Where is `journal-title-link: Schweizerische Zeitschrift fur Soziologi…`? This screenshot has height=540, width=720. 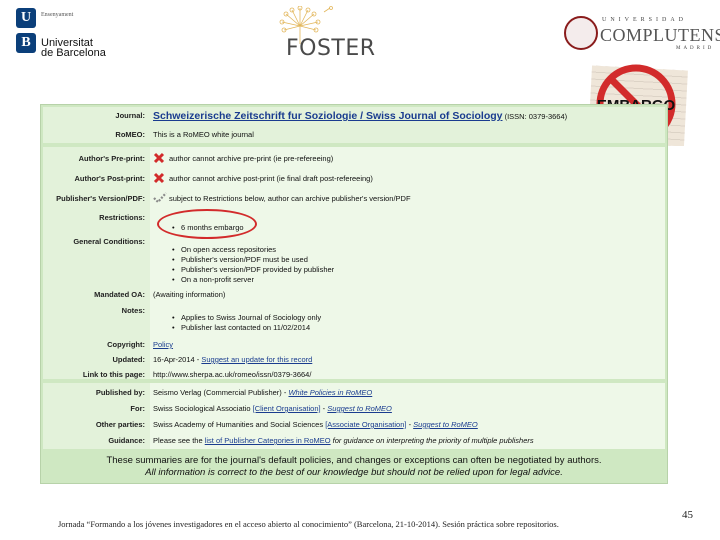 journal-title-link: Schweizerische Zeitschrift fur Soziologi… is located at coordinates (328, 116).